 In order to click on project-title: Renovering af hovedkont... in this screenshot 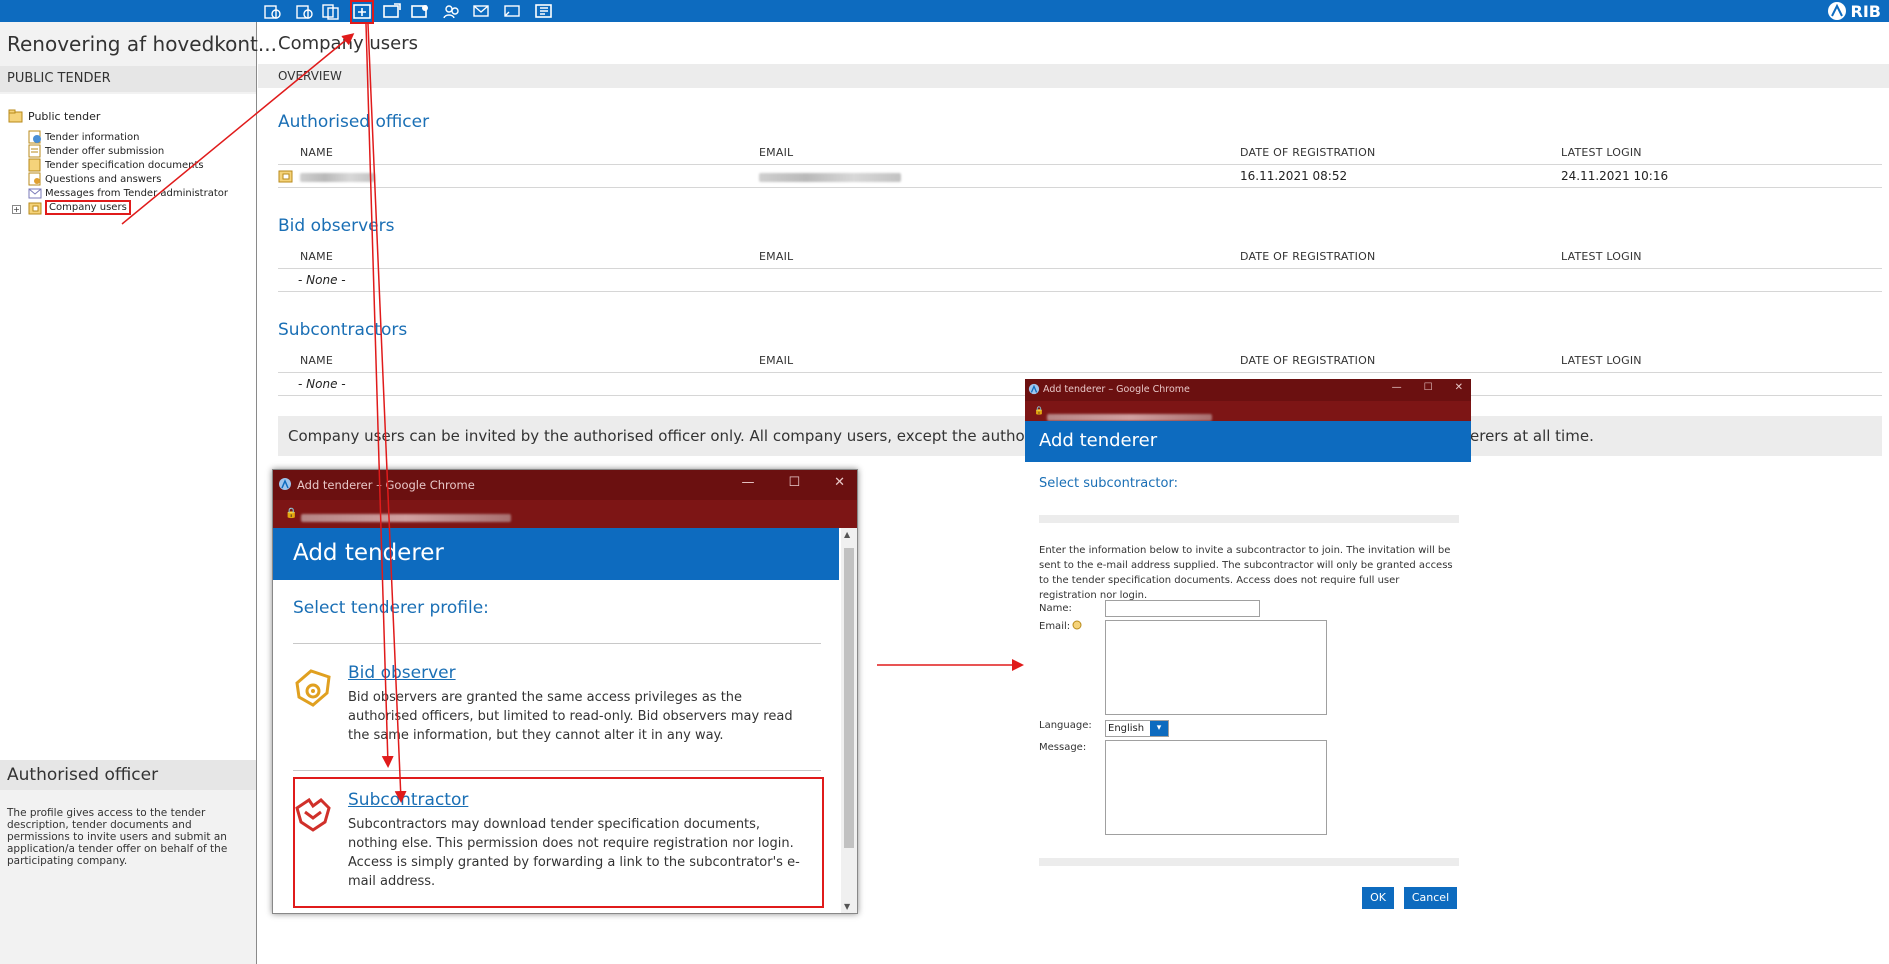, I will do `click(142, 44)`.